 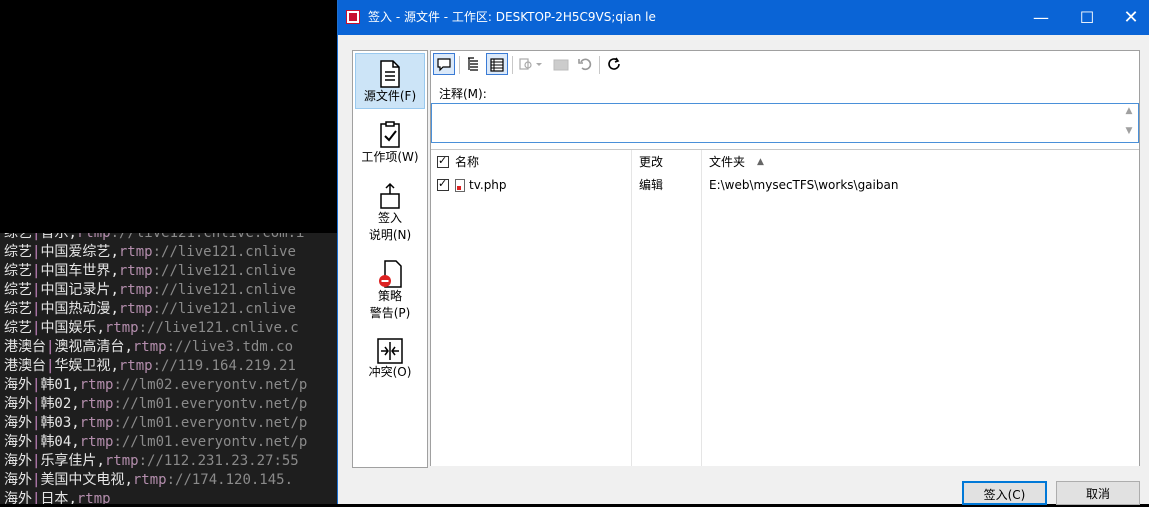 I want to click on nav-conflicts-label: 冲突(O), so click(x=390, y=372).